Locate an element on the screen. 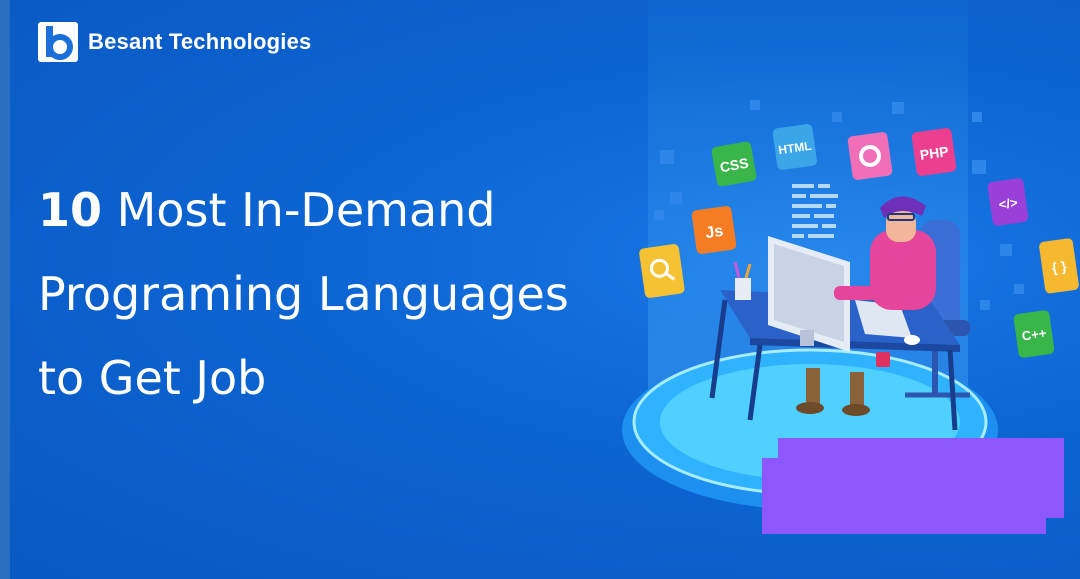 This screenshot has height=579, width=1080. js-badge: Js is located at coordinates (714, 230).